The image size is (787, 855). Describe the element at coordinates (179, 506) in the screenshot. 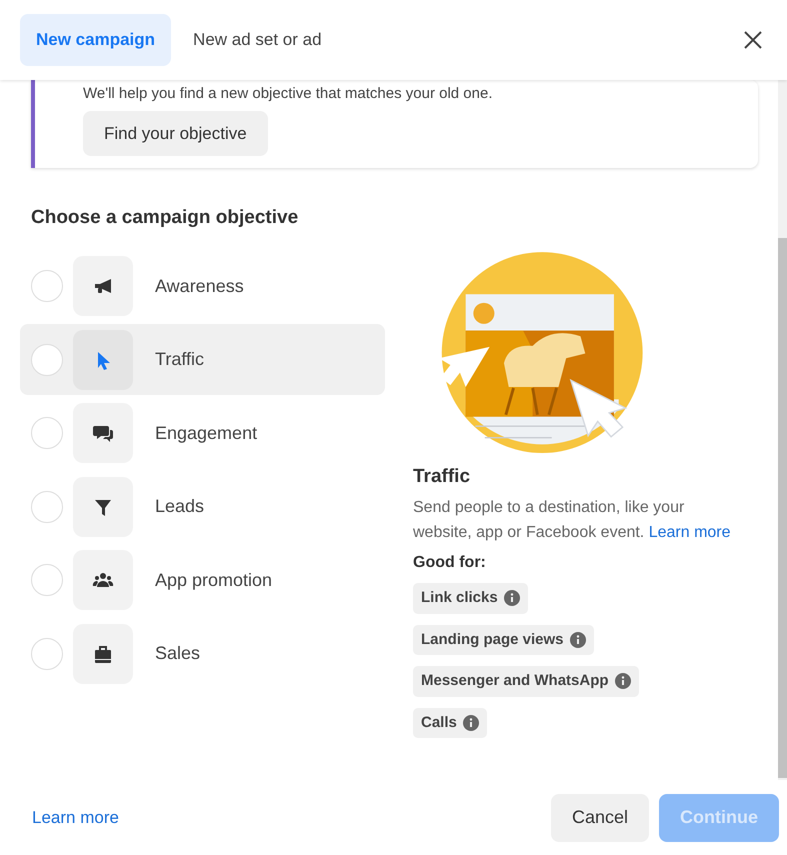

I see `objective-label: Leads` at that location.